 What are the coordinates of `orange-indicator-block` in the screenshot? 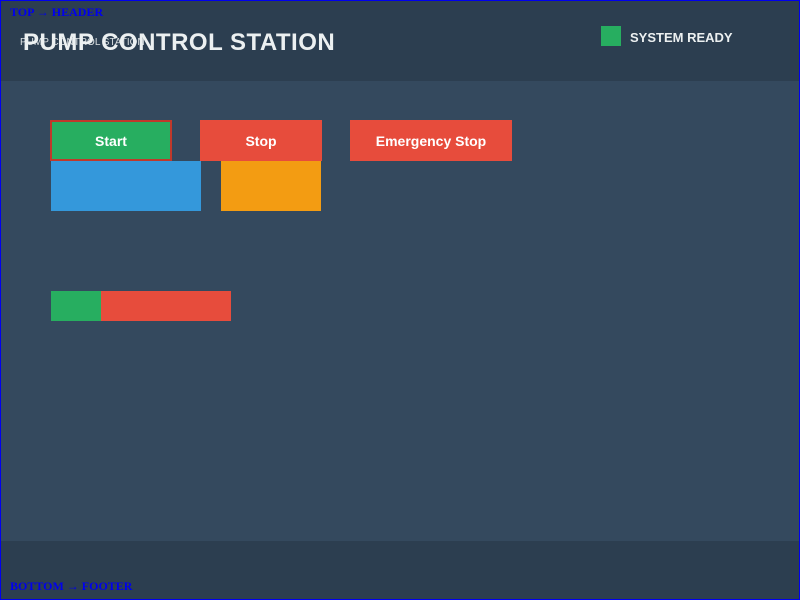 It's located at (271, 186).